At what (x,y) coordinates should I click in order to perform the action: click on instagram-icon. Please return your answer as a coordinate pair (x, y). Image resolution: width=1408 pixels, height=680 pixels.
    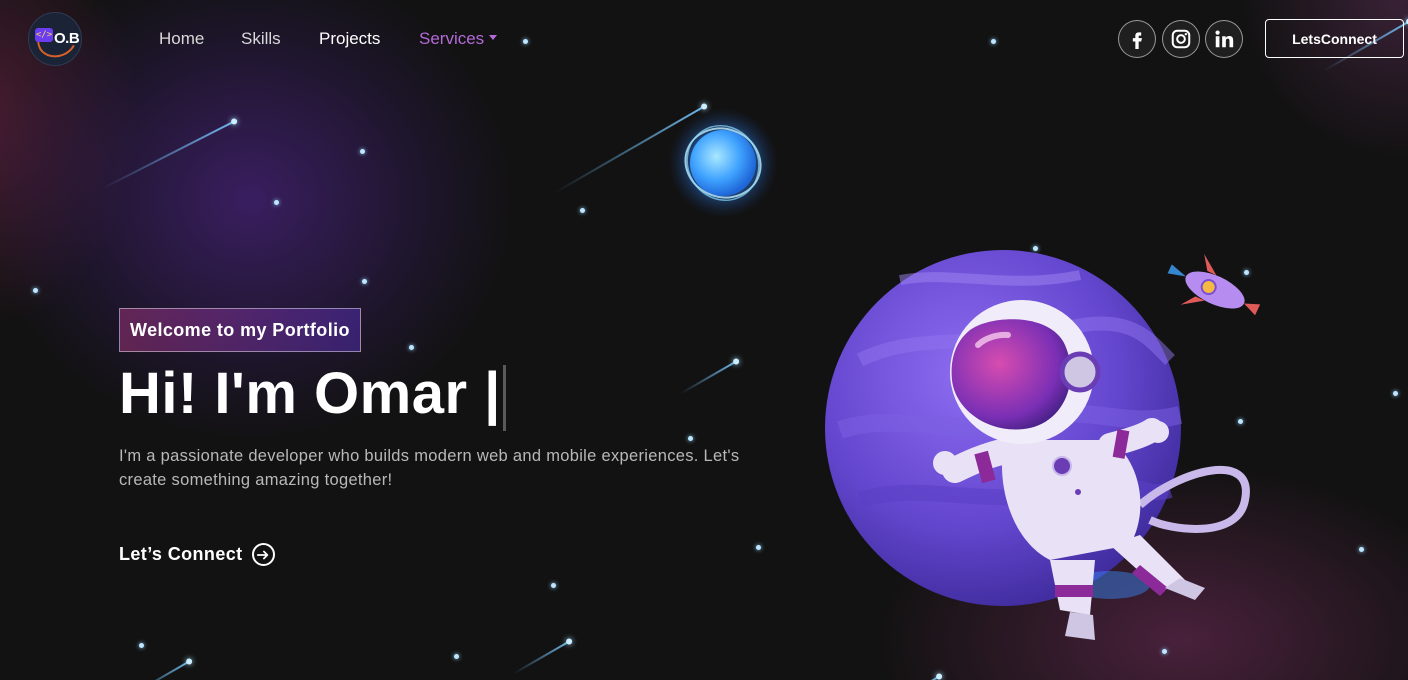
    Looking at the image, I should click on (1181, 39).